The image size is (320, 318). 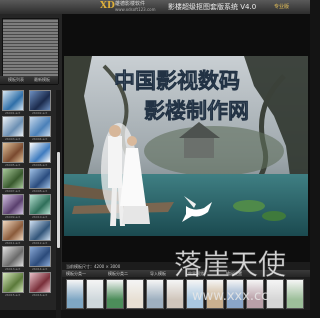 What do you see at coordinates (29, 80) in the screenshot?
I see `template-tabs: 模板列表 最新模板` at bounding box center [29, 80].